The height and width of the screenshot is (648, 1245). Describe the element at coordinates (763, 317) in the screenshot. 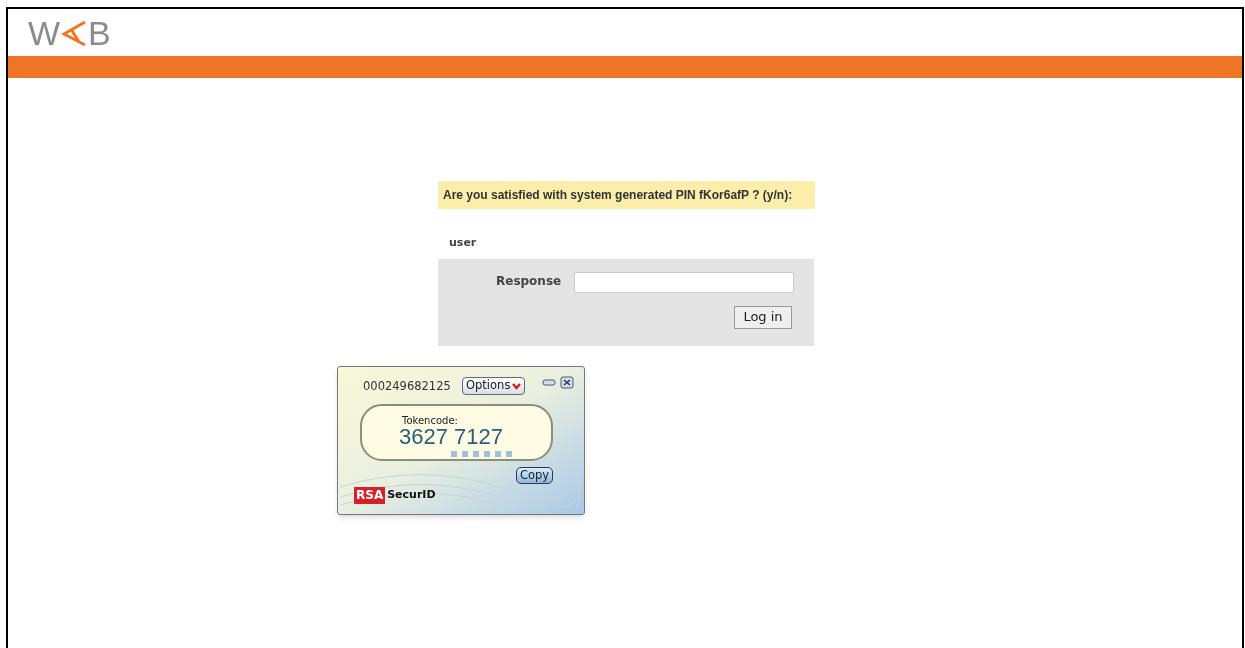

I see `login-button: Log in` at that location.